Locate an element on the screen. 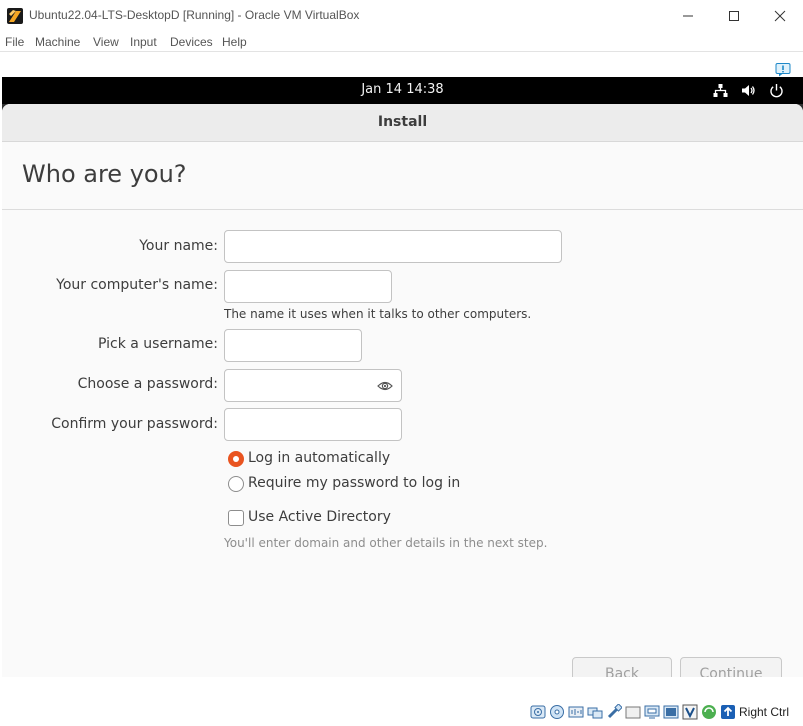 This screenshot has width=803, height=726. back-button: Back is located at coordinates (622, 667).